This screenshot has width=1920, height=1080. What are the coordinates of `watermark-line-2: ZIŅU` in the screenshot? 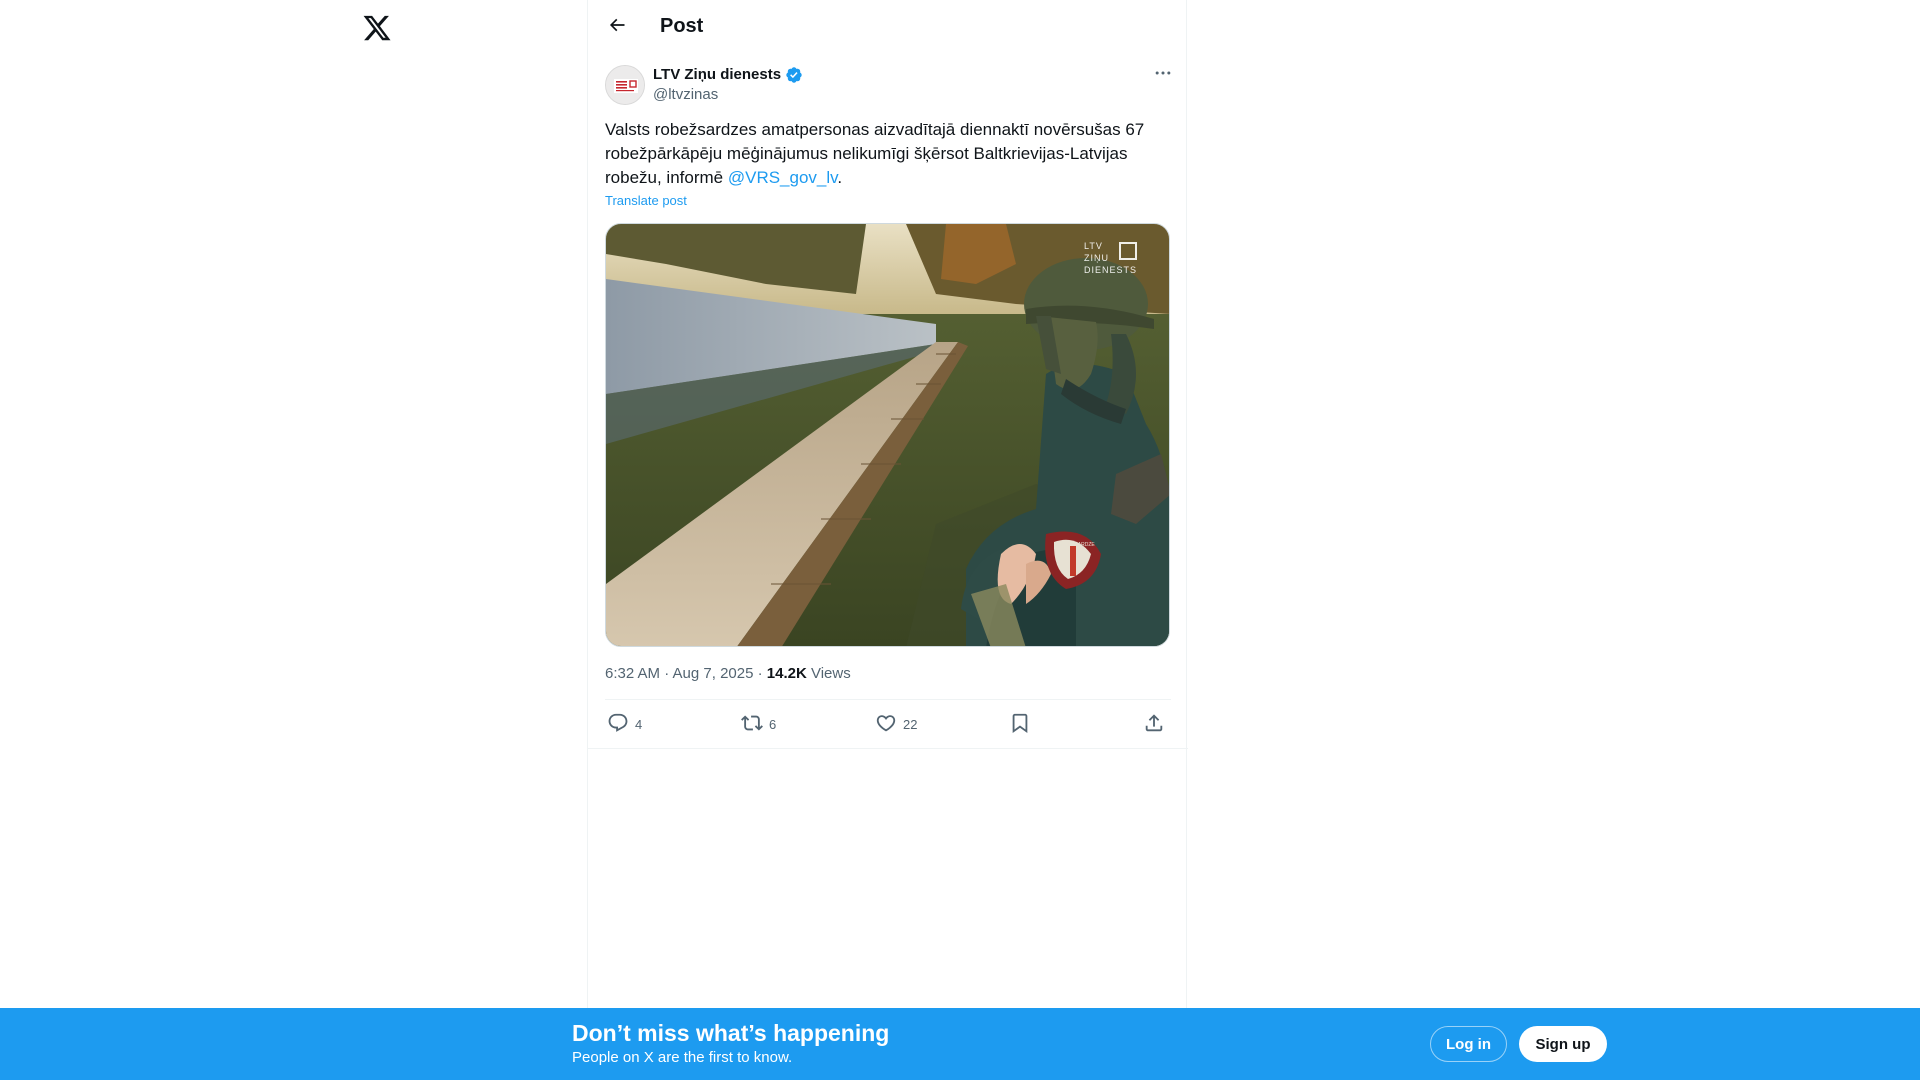 It's located at (1096, 258).